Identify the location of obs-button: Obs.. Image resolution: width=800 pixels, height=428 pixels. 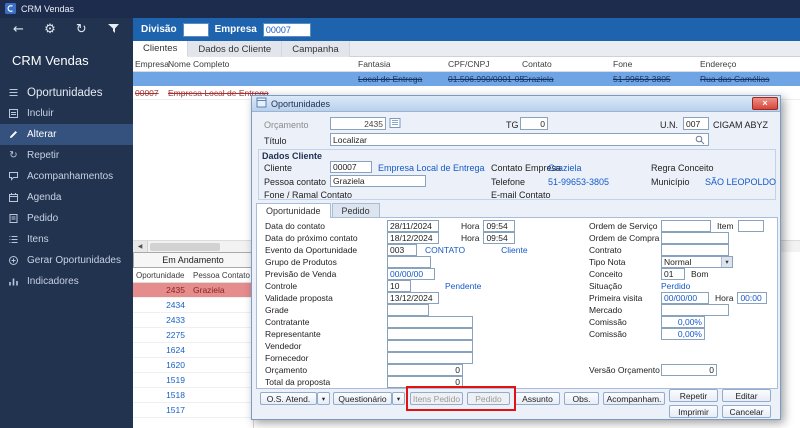
(581, 398).